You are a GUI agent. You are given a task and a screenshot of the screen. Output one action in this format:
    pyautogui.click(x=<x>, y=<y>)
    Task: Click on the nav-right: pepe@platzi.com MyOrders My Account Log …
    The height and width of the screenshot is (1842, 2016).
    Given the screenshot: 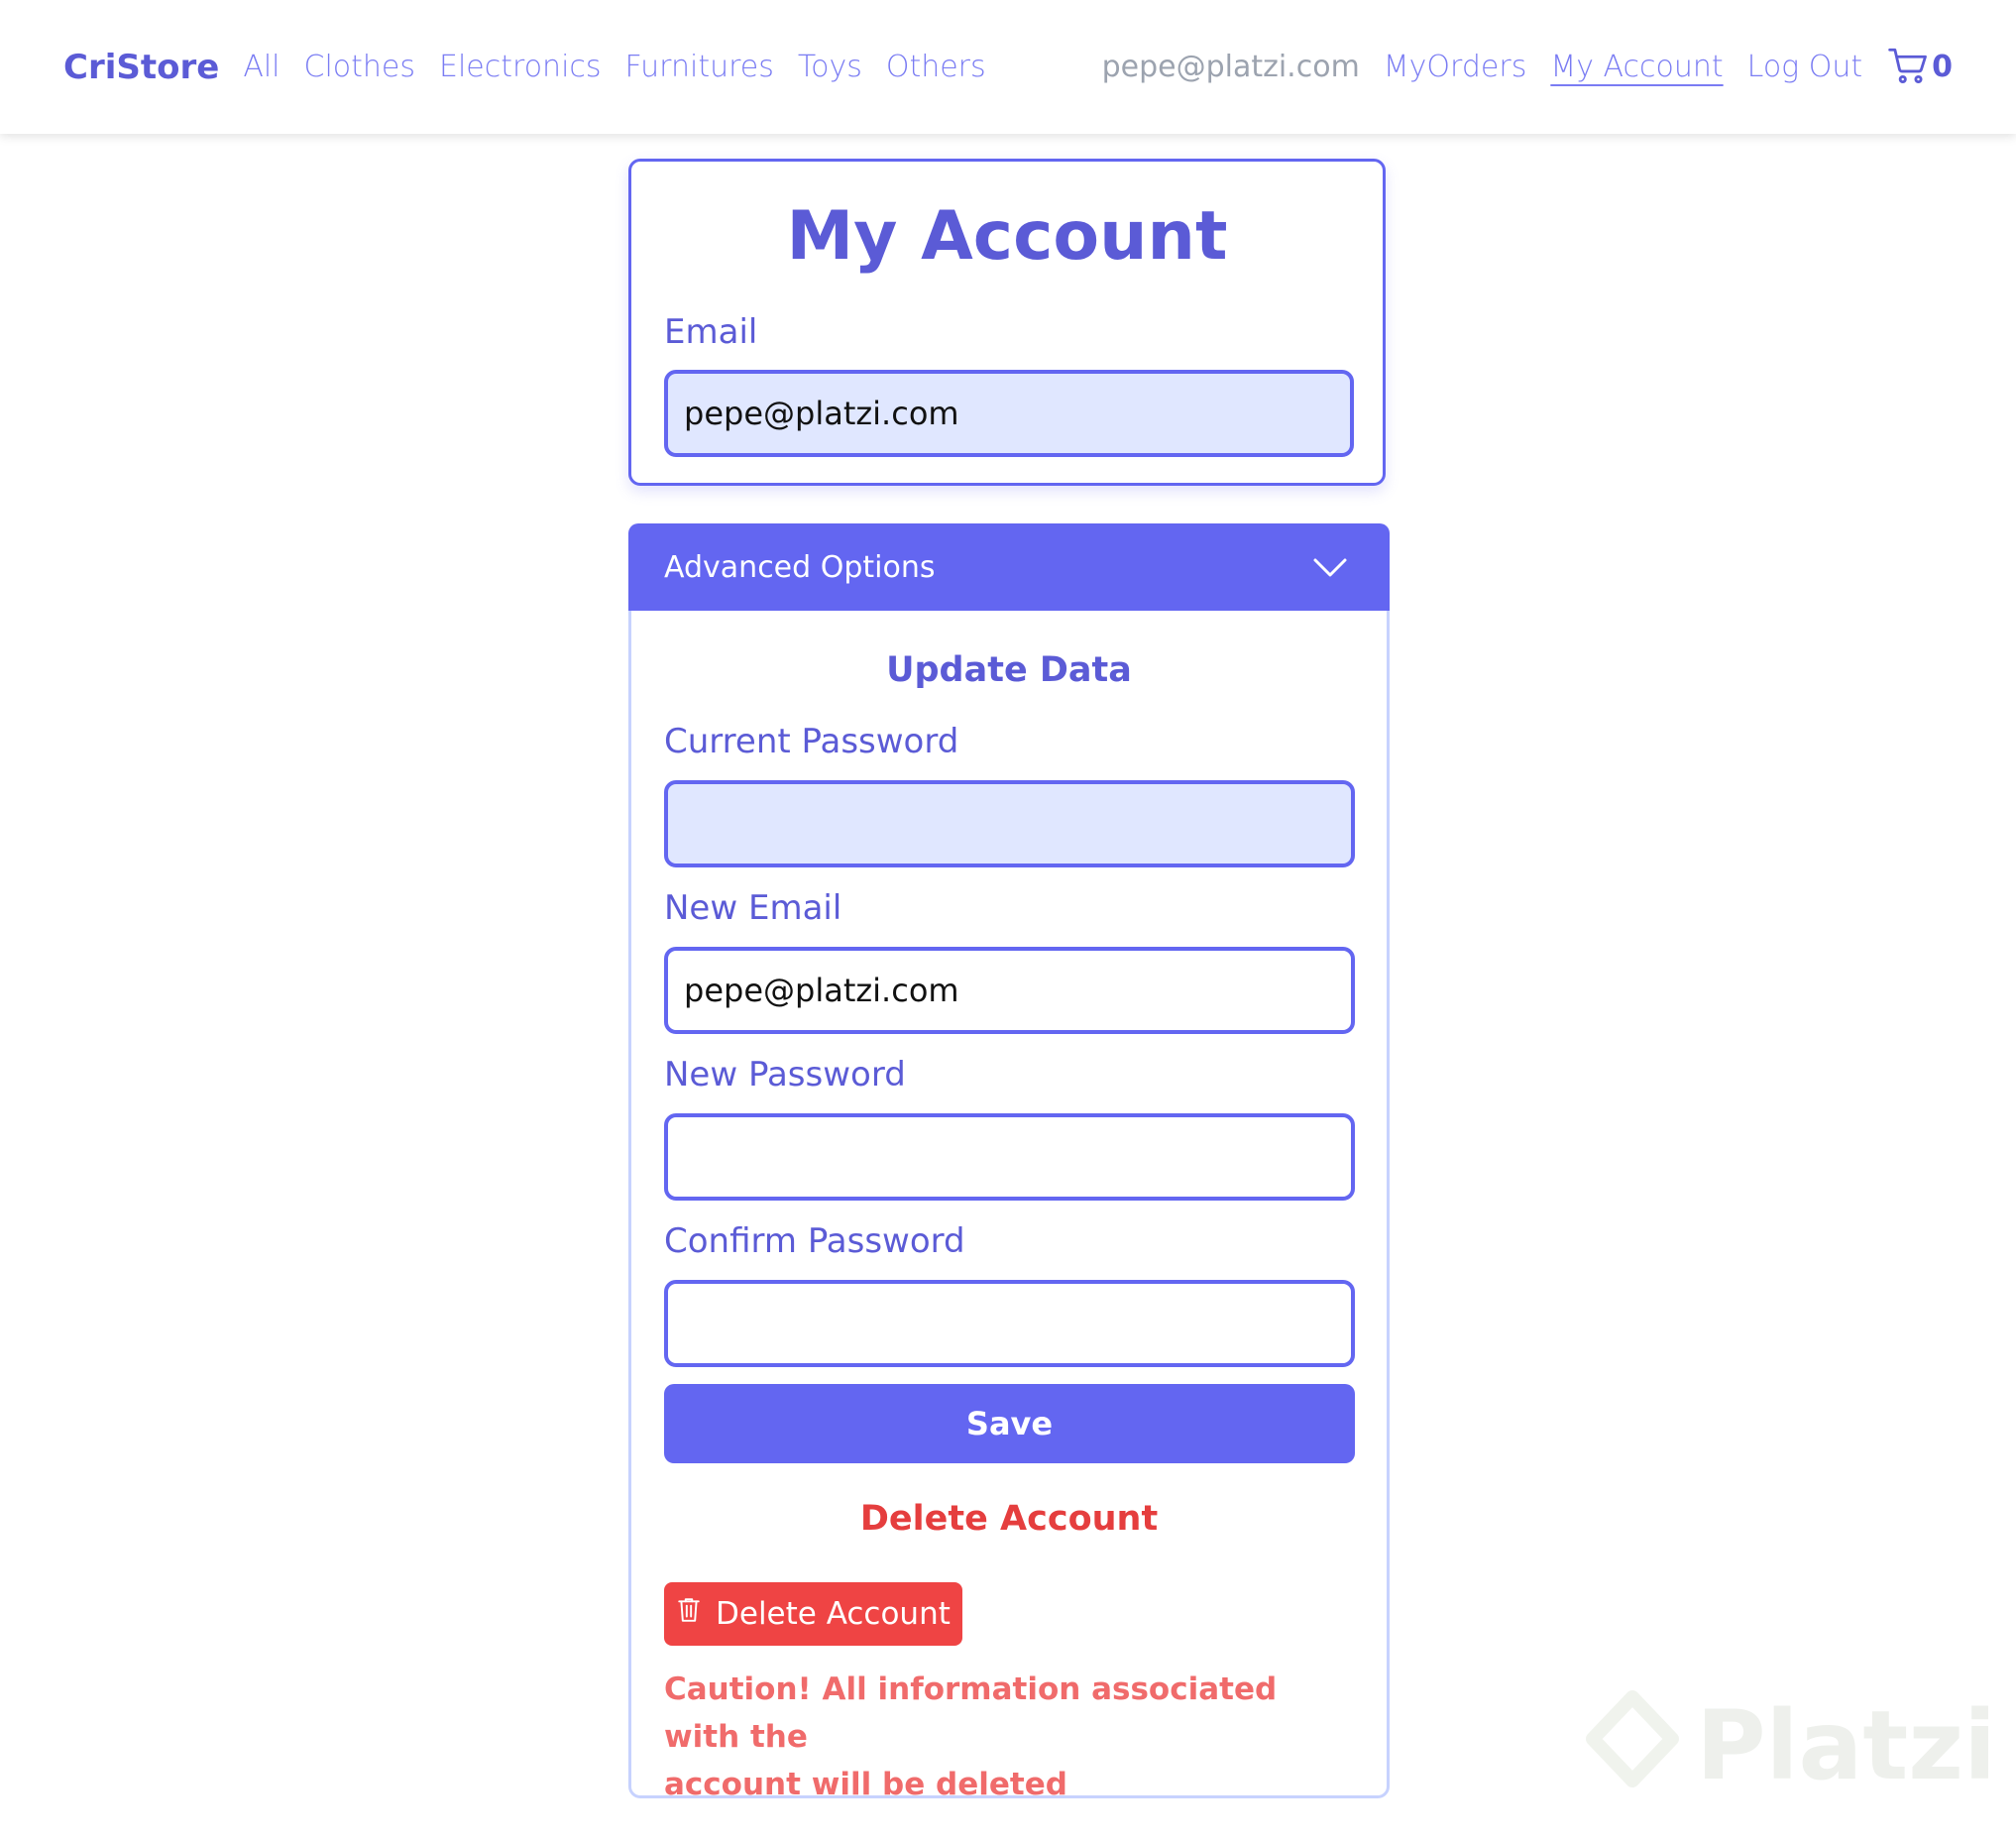 What is the action you would take?
    pyautogui.click(x=1527, y=67)
    